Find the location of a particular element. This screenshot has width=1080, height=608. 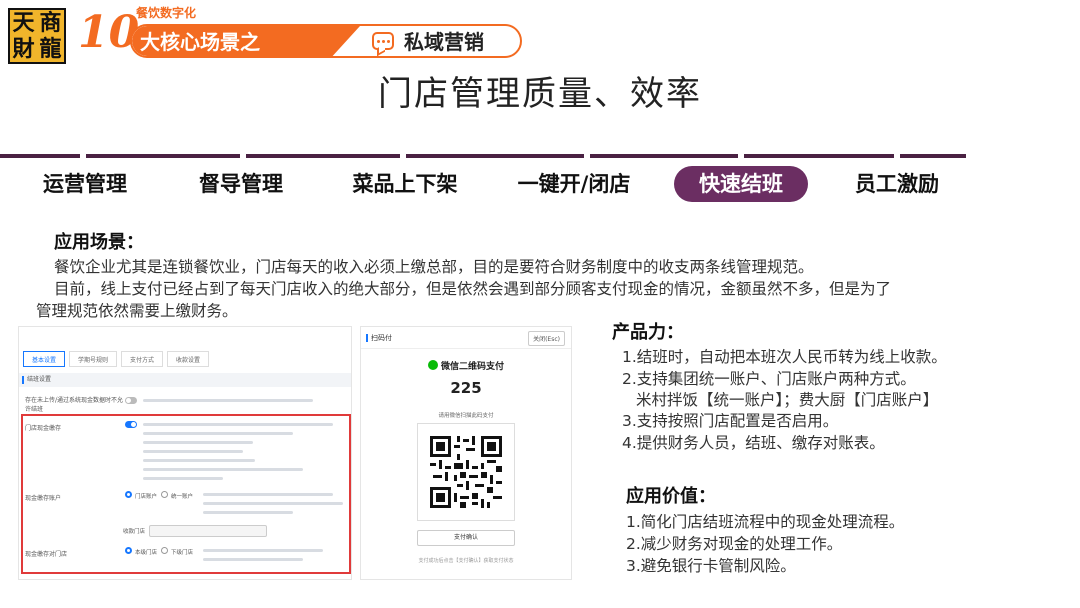

logo-char: 財 is located at coordinates (23, 49).